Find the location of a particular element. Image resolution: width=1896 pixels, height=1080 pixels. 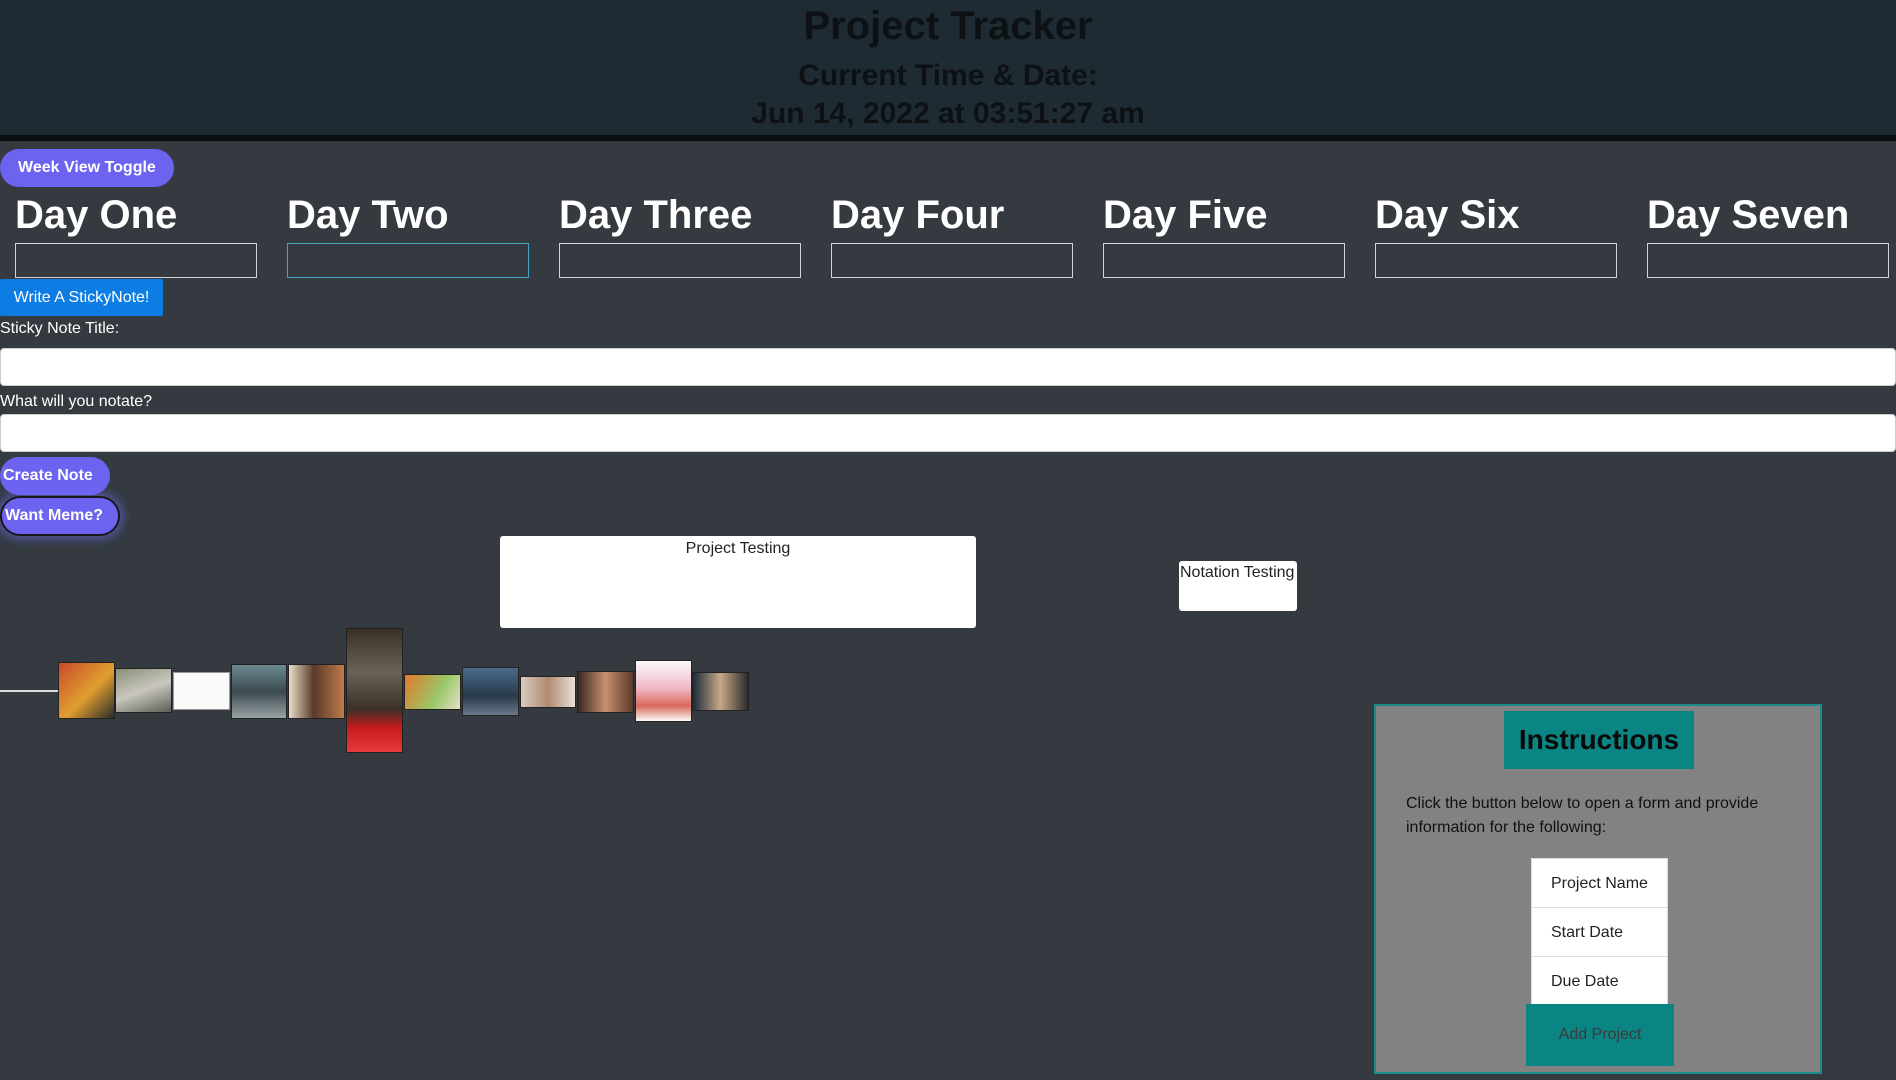

create-note-button: Create Note is located at coordinates (55, 476).